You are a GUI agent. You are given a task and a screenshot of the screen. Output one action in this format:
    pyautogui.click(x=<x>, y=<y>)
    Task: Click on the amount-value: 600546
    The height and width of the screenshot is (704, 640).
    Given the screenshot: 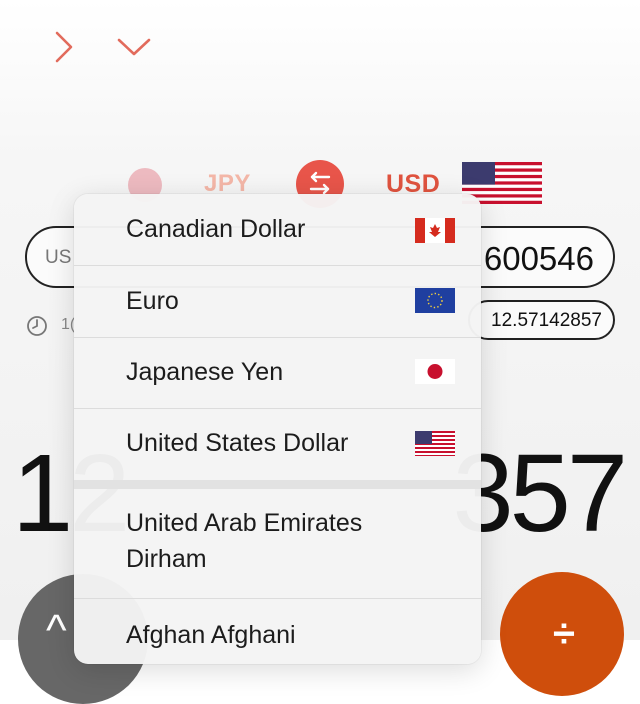 What is the action you would take?
    pyautogui.click(x=539, y=259)
    